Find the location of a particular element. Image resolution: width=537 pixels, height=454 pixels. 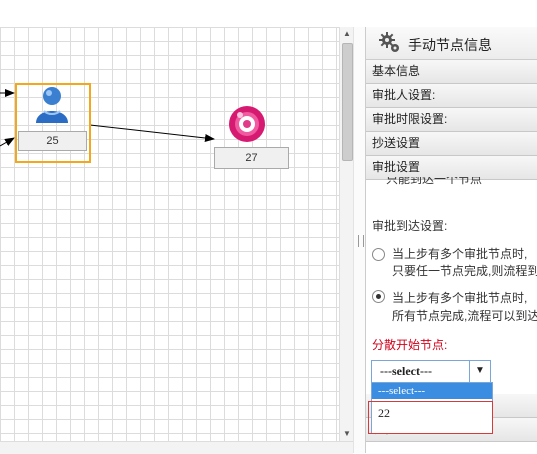

section-cc-settings: 抄送设置 is located at coordinates (451, 144).